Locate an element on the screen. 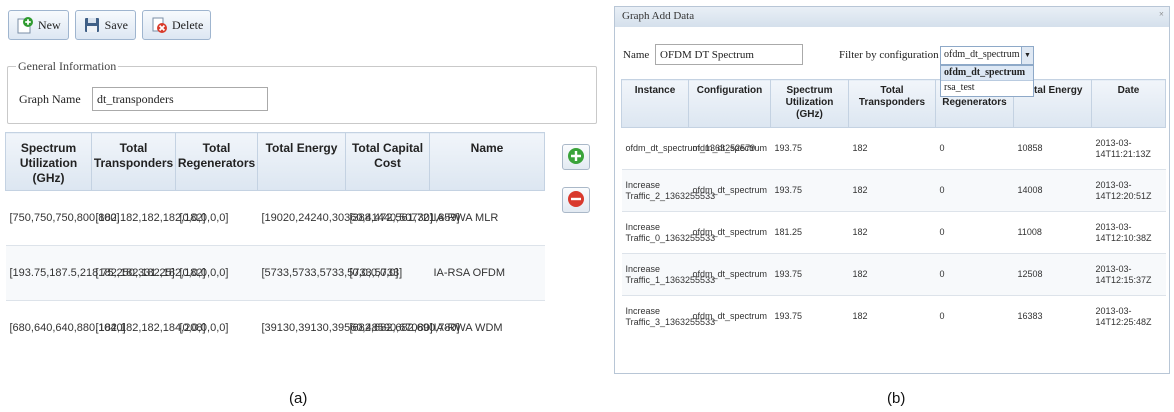 The image size is (1174, 412). table-cell: 16383 is located at coordinates (1052, 316).